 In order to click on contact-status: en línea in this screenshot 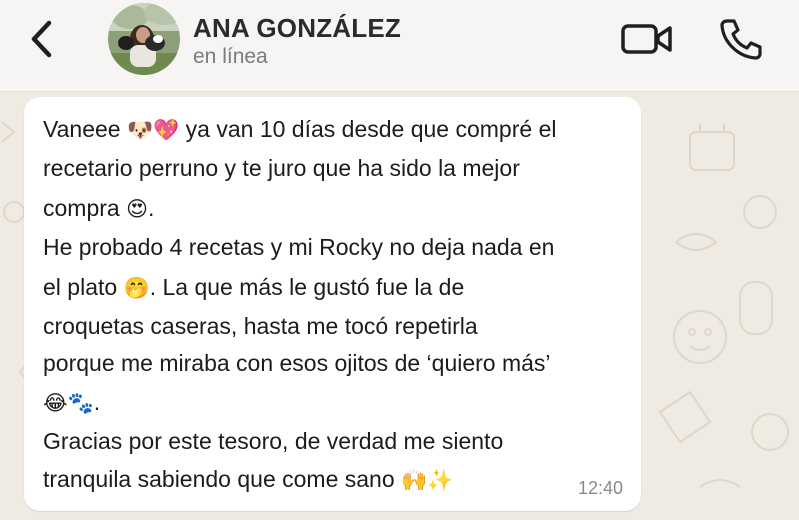, I will do `click(230, 56)`.